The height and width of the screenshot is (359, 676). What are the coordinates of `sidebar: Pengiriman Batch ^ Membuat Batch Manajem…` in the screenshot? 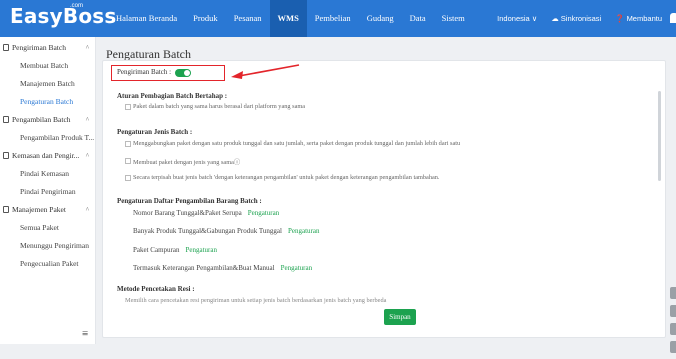 It's located at (48, 190).